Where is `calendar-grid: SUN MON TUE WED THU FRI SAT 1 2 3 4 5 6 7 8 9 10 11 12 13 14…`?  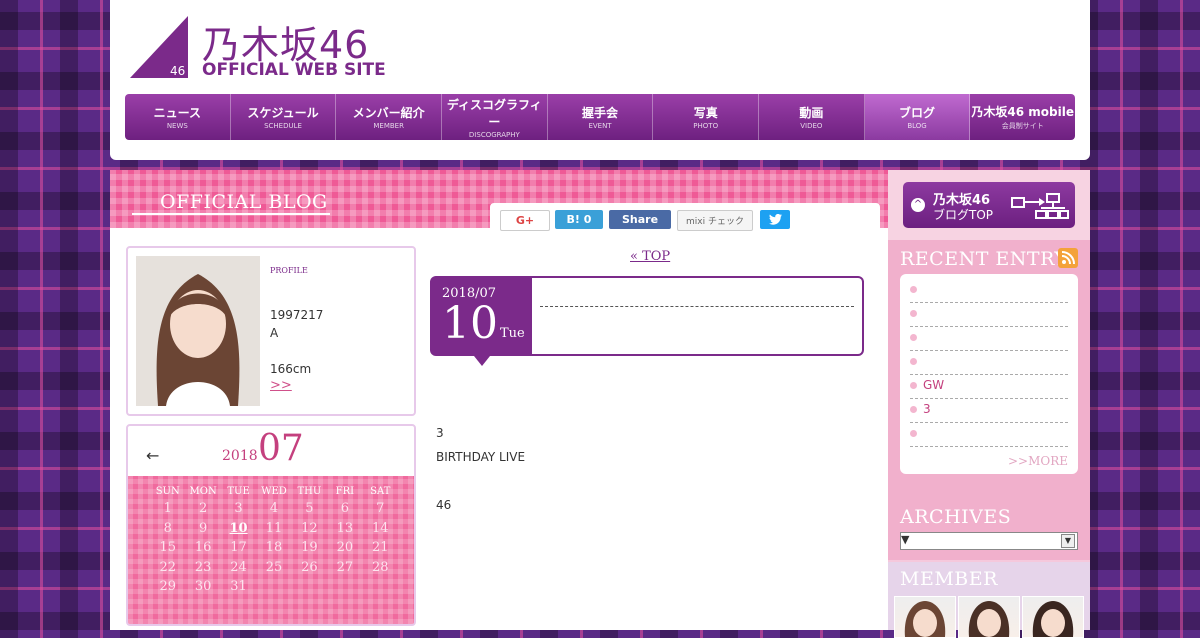
calendar-grid: SUN MON TUE WED THU FRI SAT 1 2 3 4 5 6 7 8 9 10 11 12 13 14… is located at coordinates (274, 542).